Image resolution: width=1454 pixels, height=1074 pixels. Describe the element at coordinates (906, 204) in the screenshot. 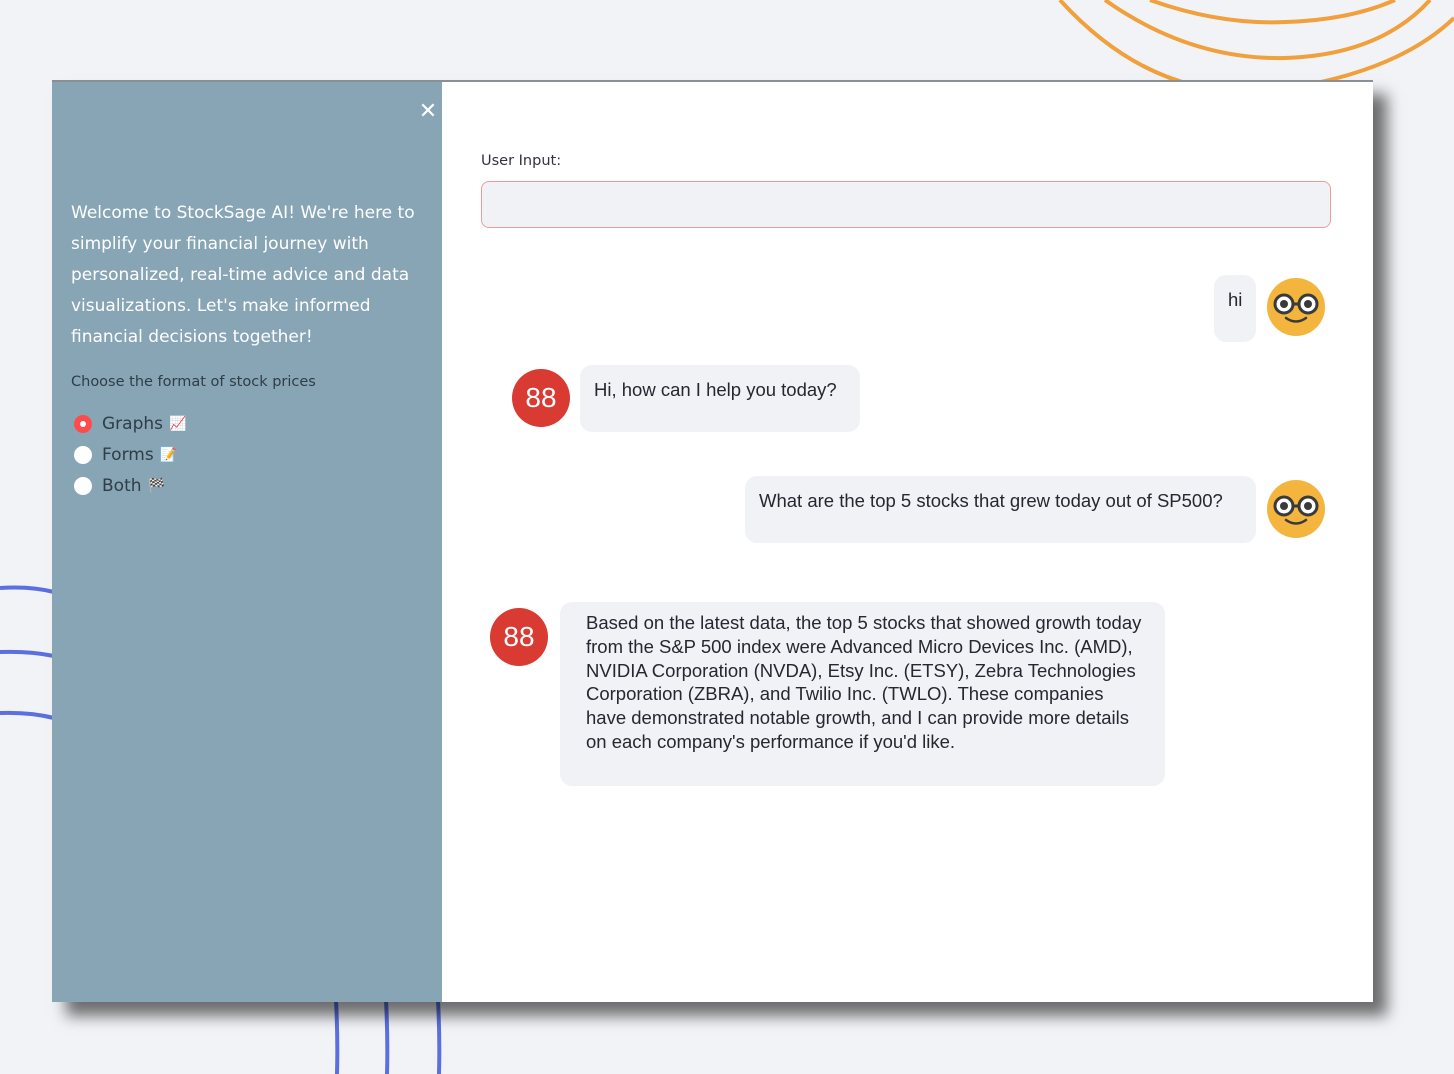

I see `user-input-field` at that location.